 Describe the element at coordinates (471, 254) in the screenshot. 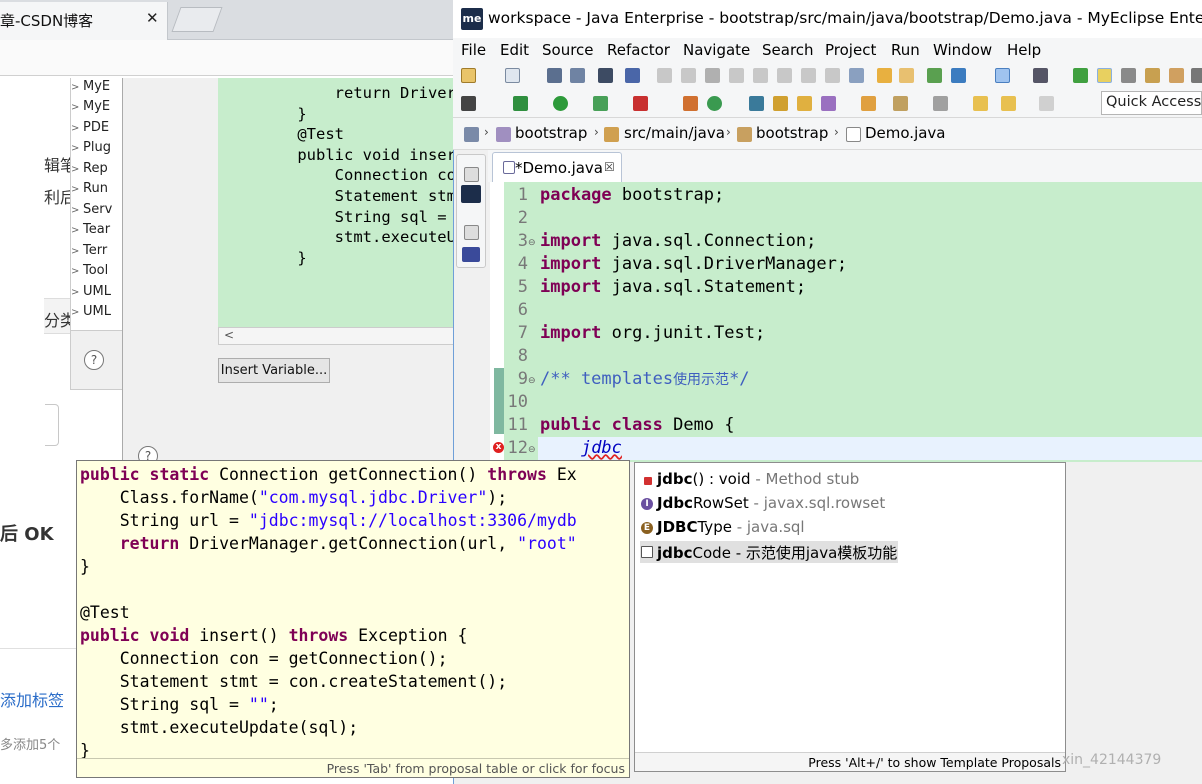

I see `outline-view-icon` at that location.